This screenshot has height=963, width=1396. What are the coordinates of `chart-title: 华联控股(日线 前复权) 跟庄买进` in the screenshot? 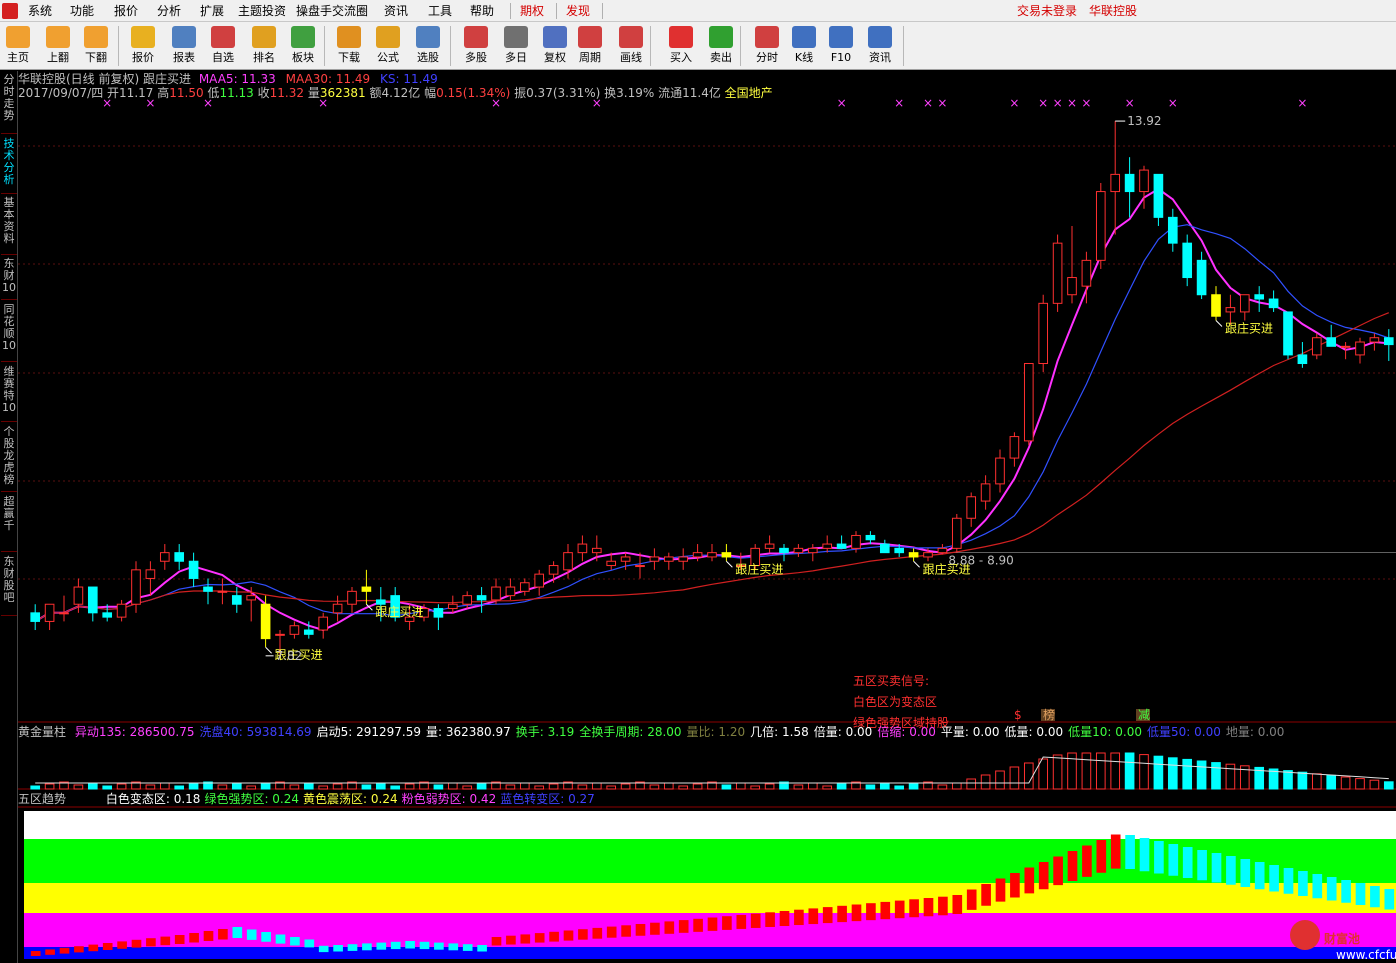 It's located at (104, 79).